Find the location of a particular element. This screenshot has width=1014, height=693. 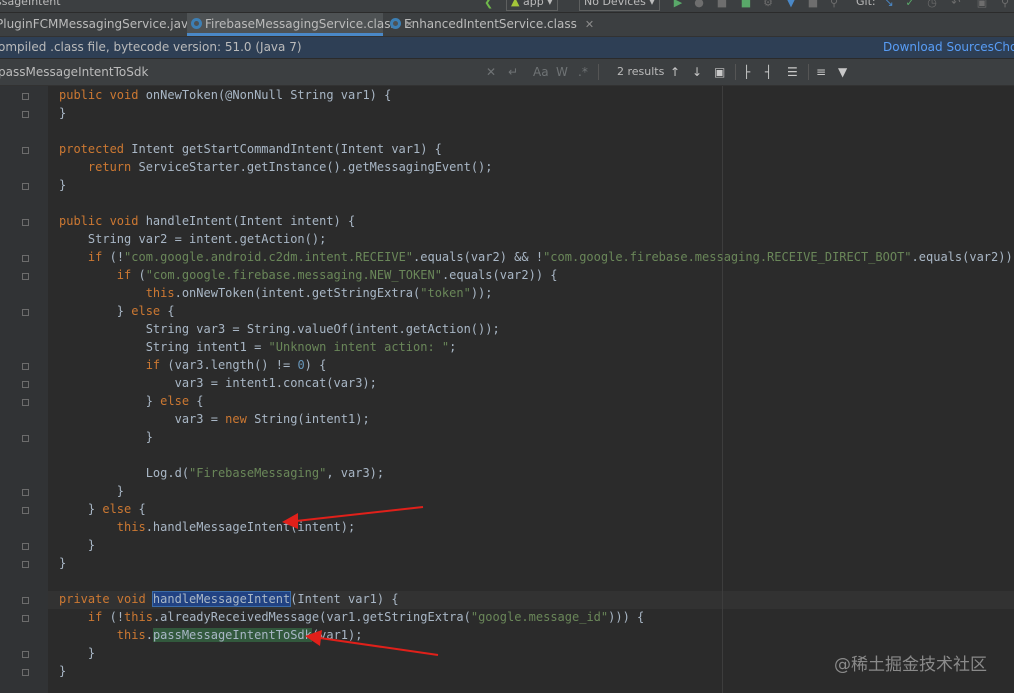

annotation-arrow-handle-message-intent is located at coordinates (353, 517).